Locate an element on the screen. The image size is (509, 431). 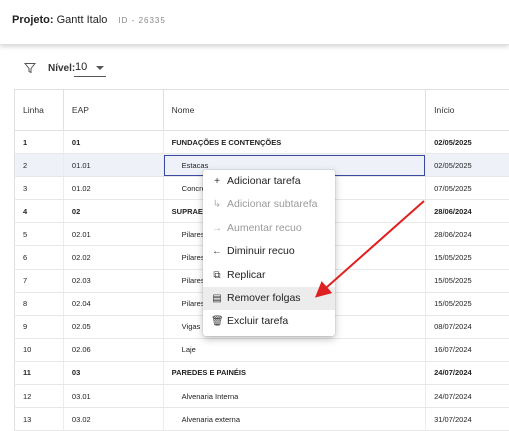
menu-item-adicionar-tarefa: + Adicionar tarefa is located at coordinates (269, 181).